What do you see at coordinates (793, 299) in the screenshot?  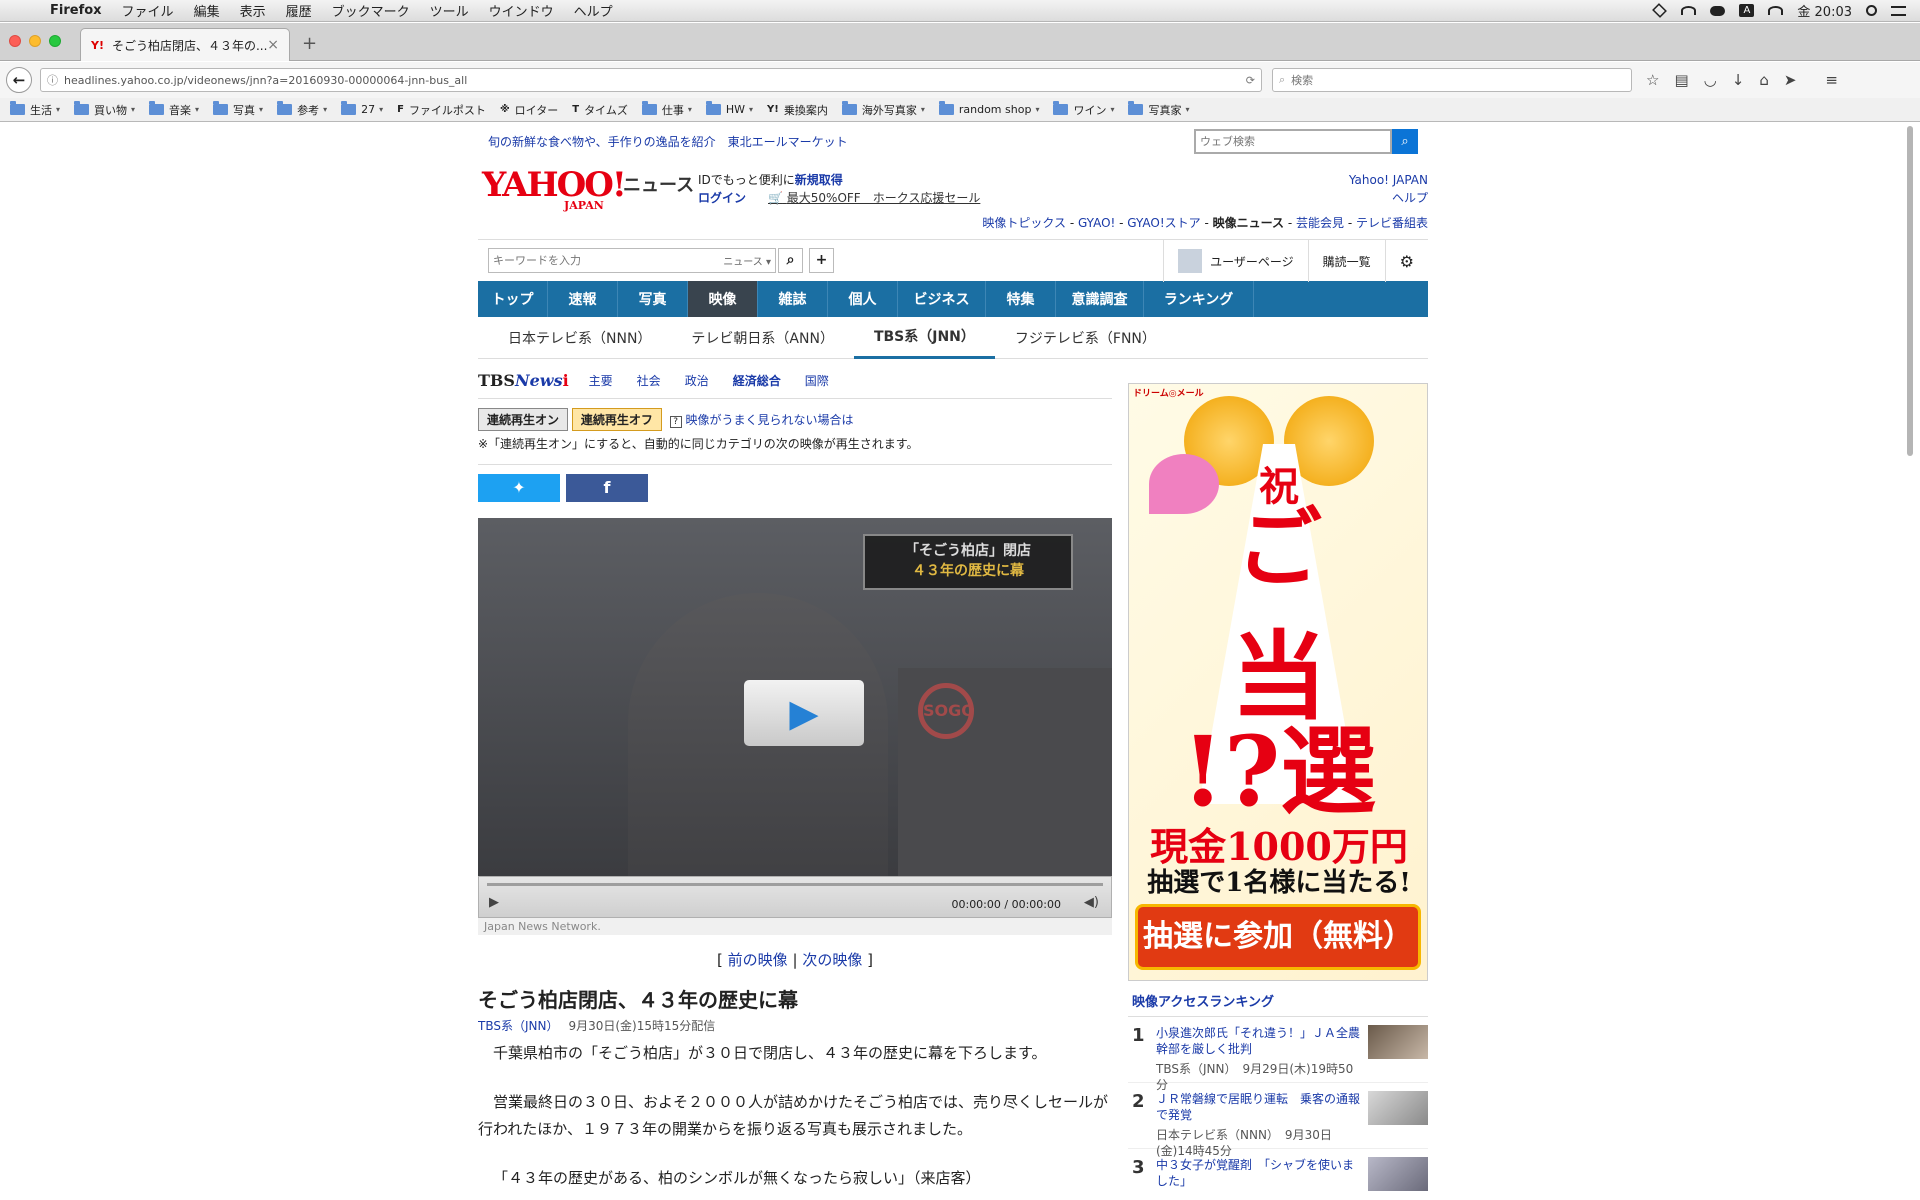 I see `nav-magazine: 雑誌` at bounding box center [793, 299].